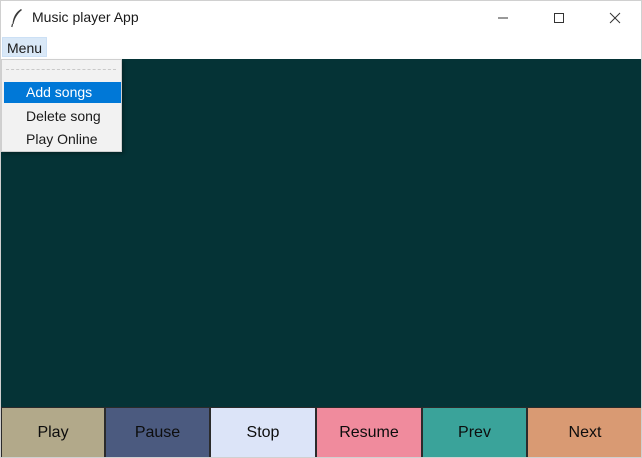 This screenshot has height=458, width=642. I want to click on maximize-icon, so click(559, 18).